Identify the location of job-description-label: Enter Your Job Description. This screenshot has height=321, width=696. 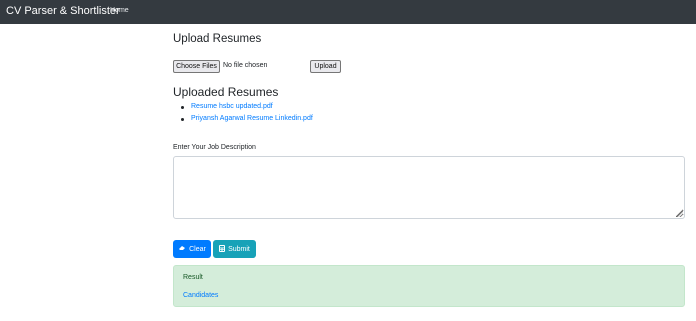
(214, 147).